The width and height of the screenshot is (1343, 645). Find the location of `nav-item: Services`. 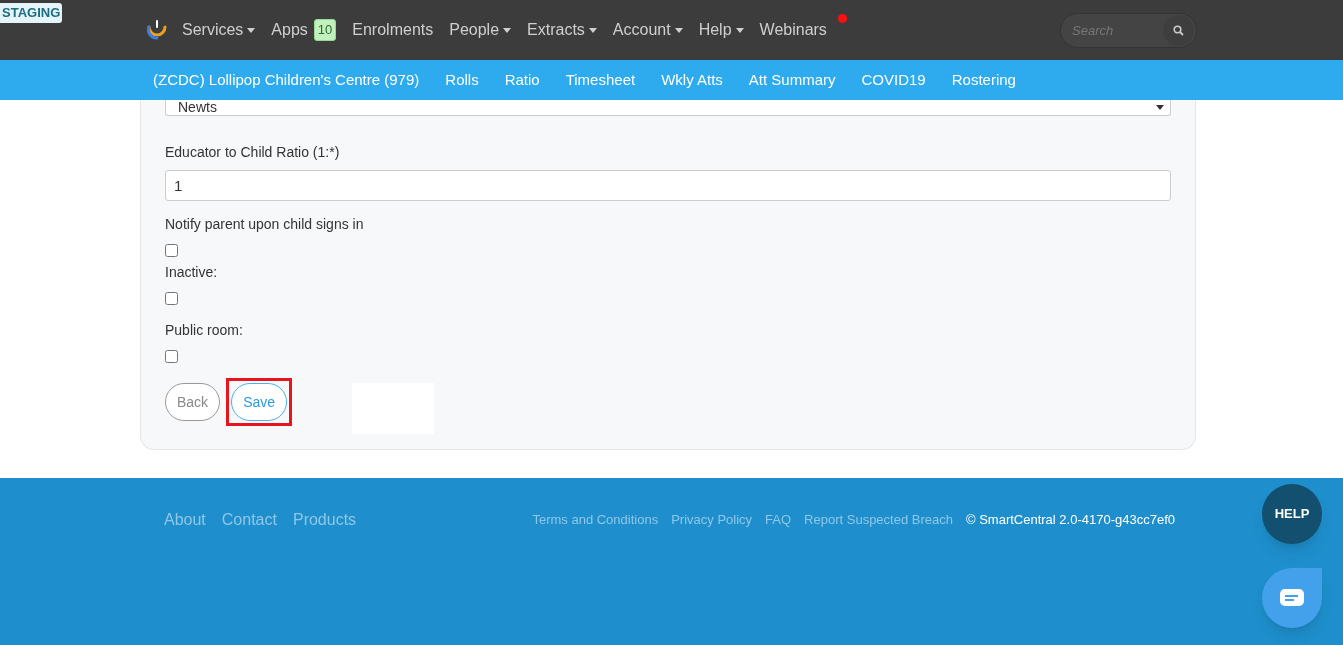

nav-item: Services is located at coordinates (219, 30).